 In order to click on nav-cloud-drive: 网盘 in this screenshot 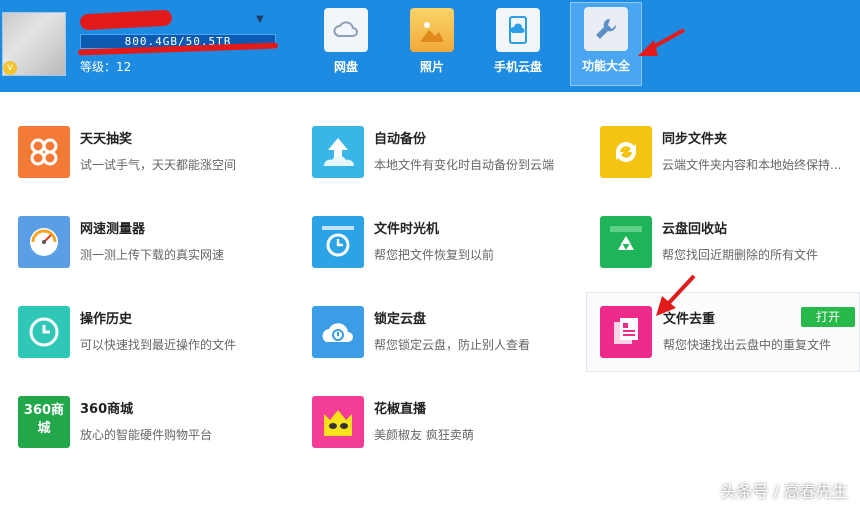, I will do `click(346, 44)`.